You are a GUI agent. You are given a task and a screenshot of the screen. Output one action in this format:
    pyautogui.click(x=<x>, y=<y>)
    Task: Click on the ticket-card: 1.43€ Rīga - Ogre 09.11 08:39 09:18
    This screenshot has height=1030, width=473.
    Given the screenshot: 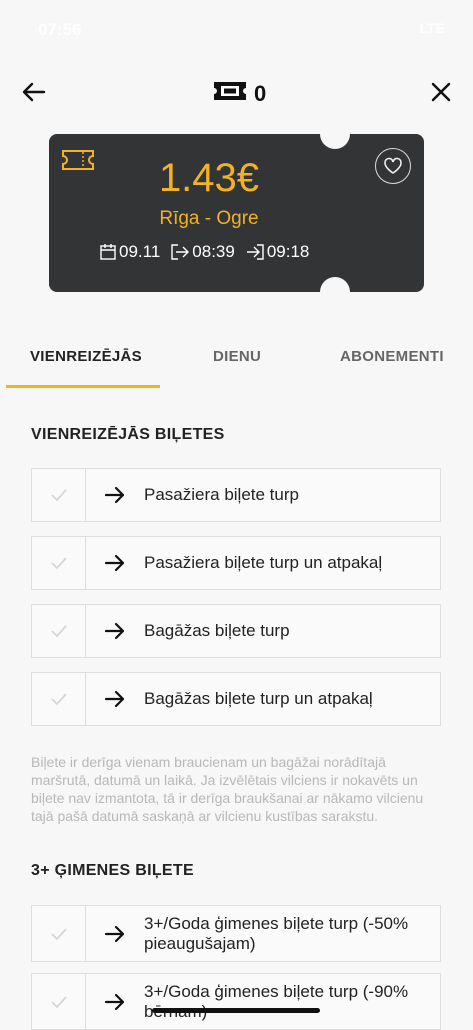 What is the action you would take?
    pyautogui.click(x=236, y=213)
    